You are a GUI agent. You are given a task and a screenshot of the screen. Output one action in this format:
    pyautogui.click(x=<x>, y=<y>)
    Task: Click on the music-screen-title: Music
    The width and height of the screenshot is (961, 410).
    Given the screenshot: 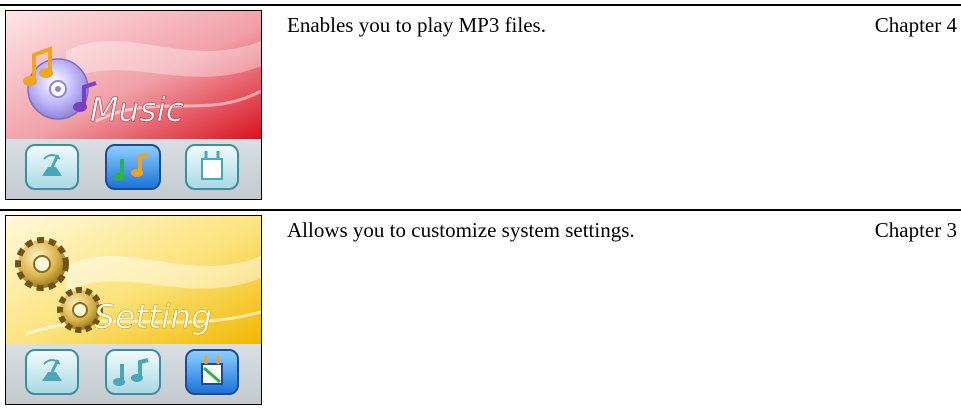 What is the action you would take?
    pyautogui.click(x=137, y=109)
    